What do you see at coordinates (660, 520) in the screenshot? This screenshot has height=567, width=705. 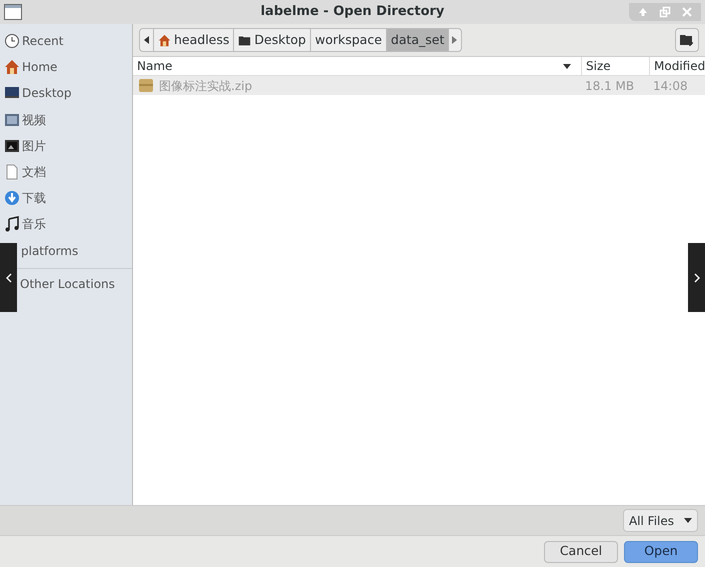 I see `file-filter-dropdown: All Files` at bounding box center [660, 520].